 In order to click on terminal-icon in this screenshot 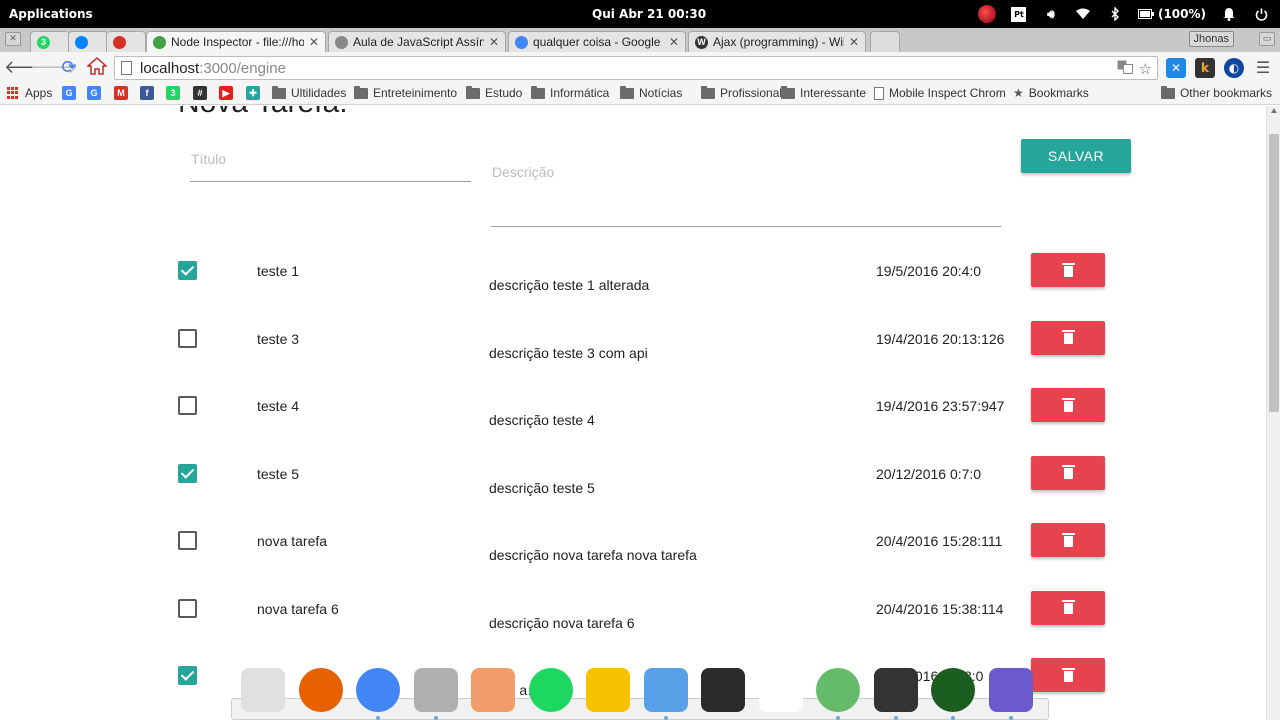, I will do `click(723, 690)`.